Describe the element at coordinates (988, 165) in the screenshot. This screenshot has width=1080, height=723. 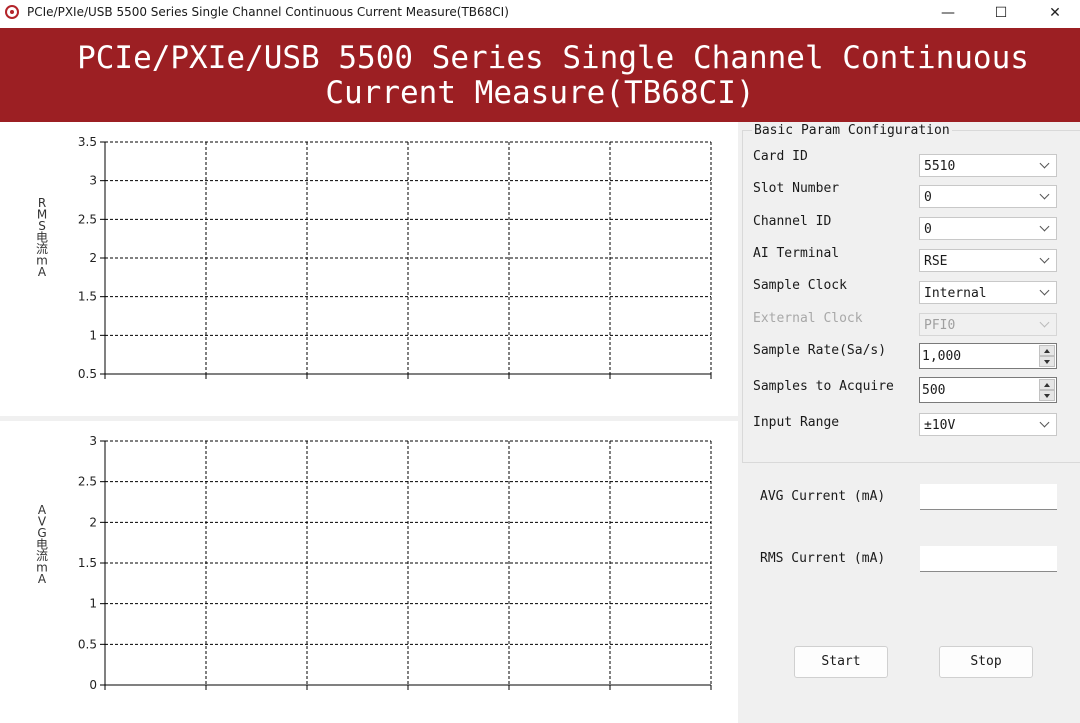
I see `card-id-select: 5510` at that location.